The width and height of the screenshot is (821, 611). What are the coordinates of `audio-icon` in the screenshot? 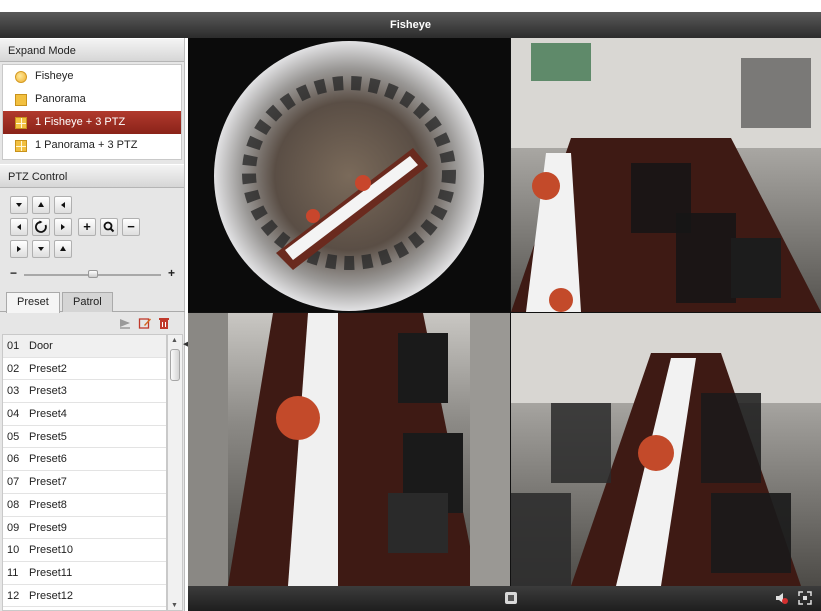 It's located at (781, 598).